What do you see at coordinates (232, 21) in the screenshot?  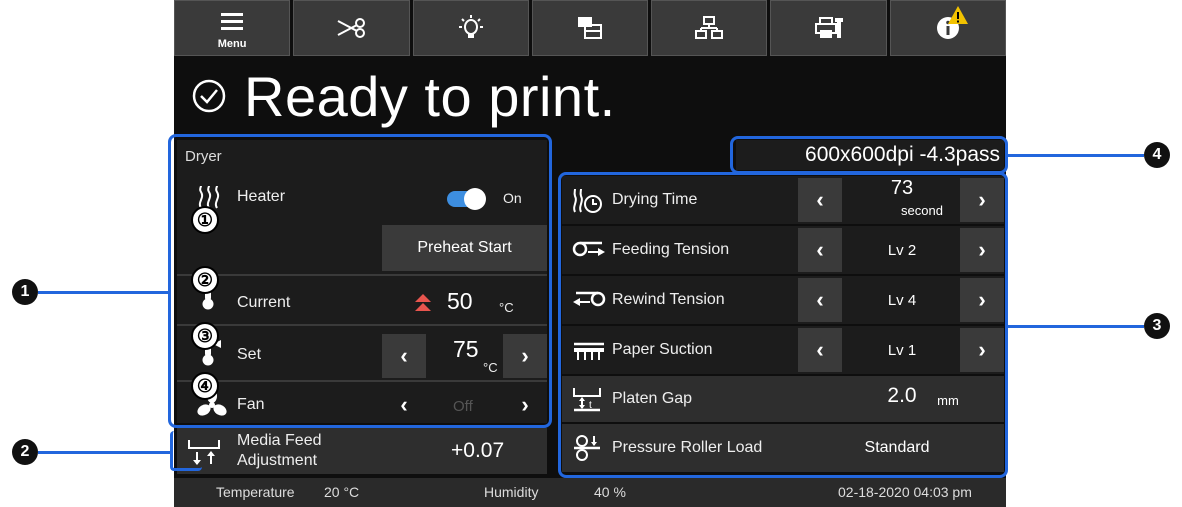 I see `menu-icon` at bounding box center [232, 21].